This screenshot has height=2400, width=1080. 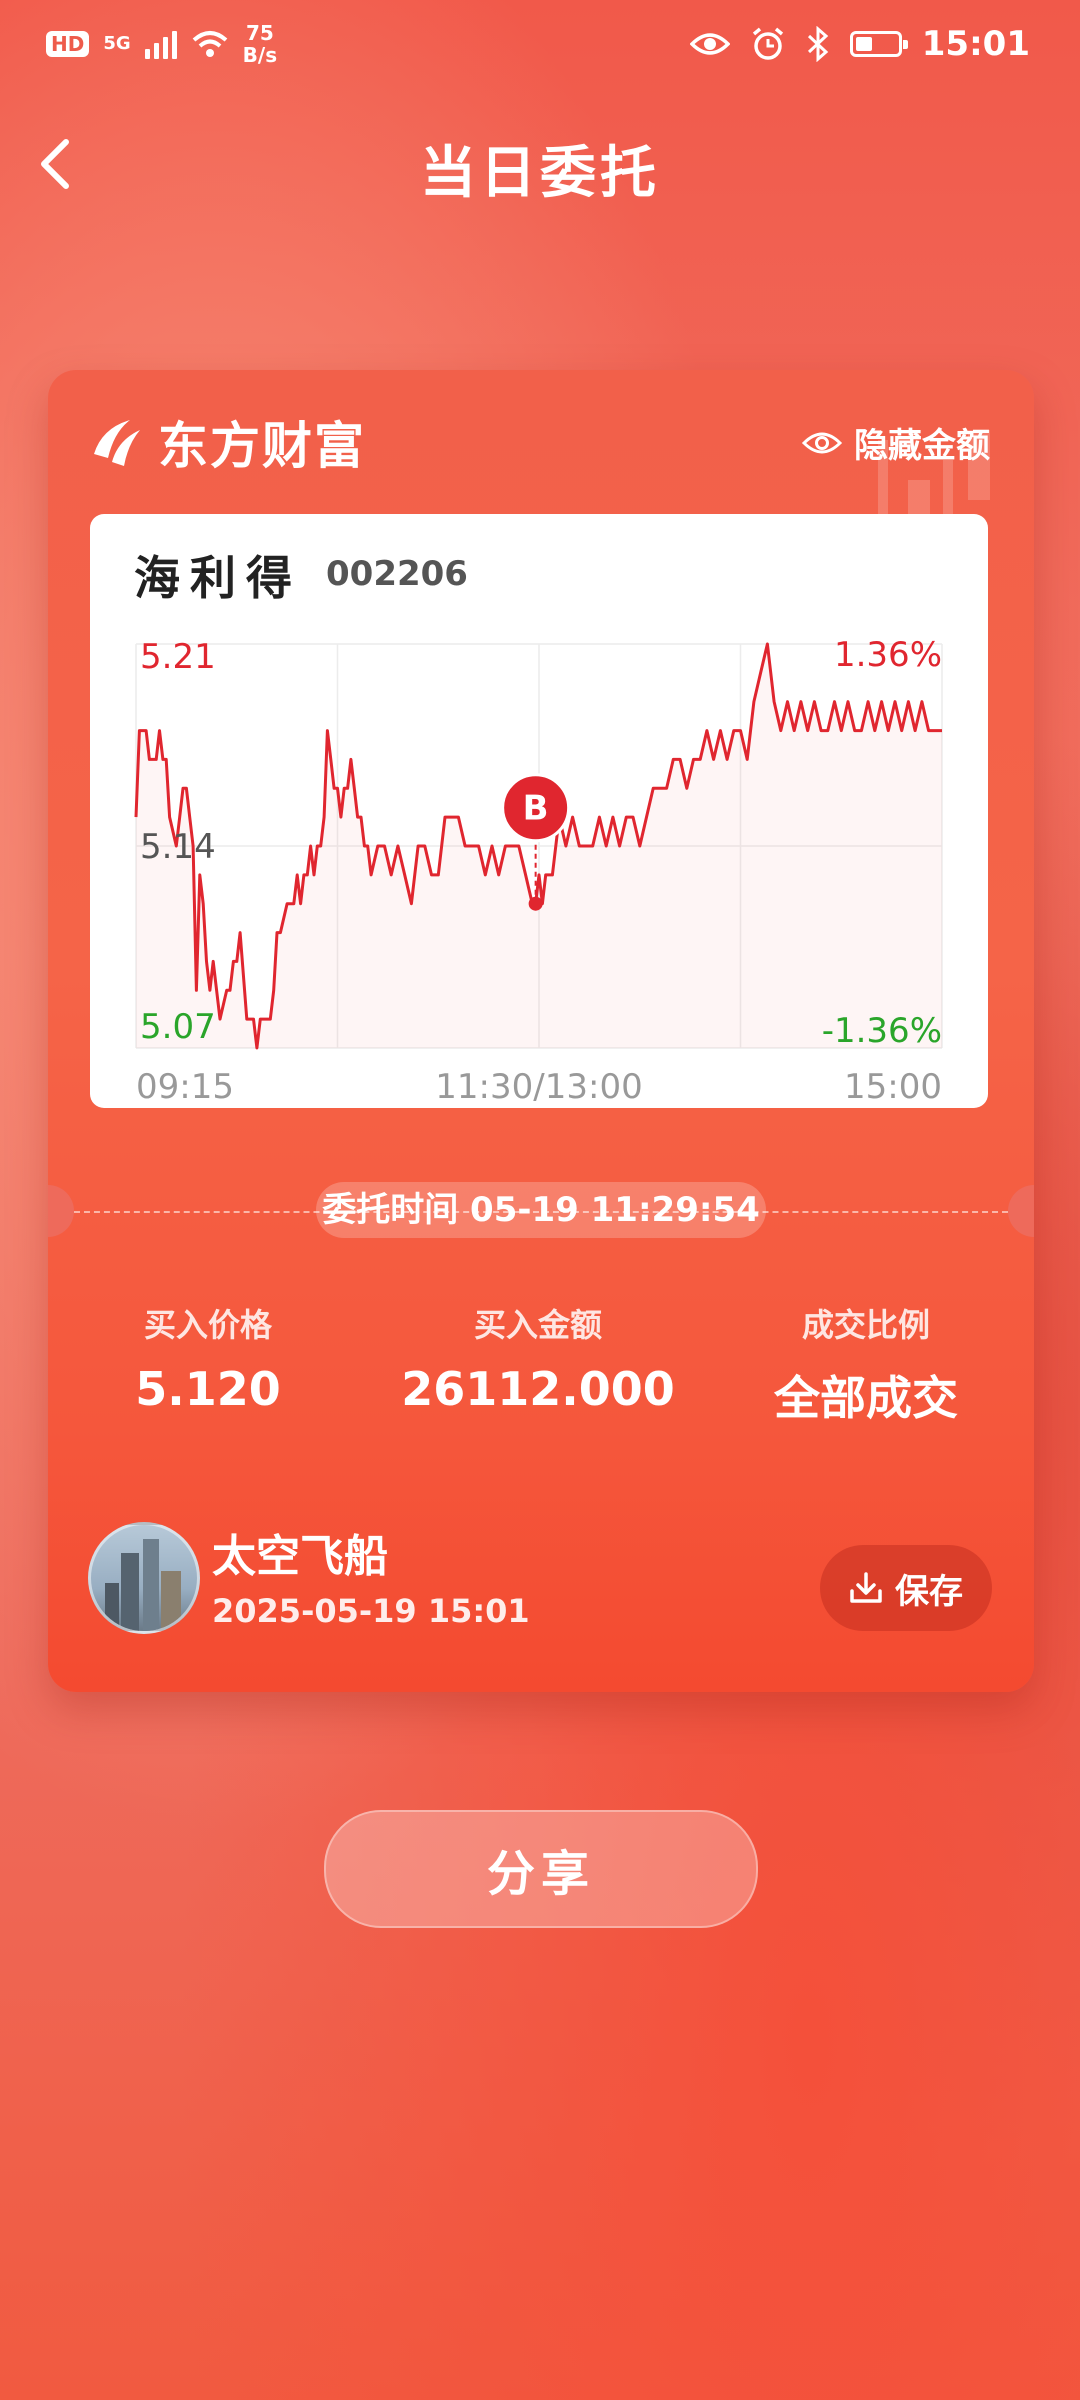 I want to click on battery-icon, so click(x=878, y=44).